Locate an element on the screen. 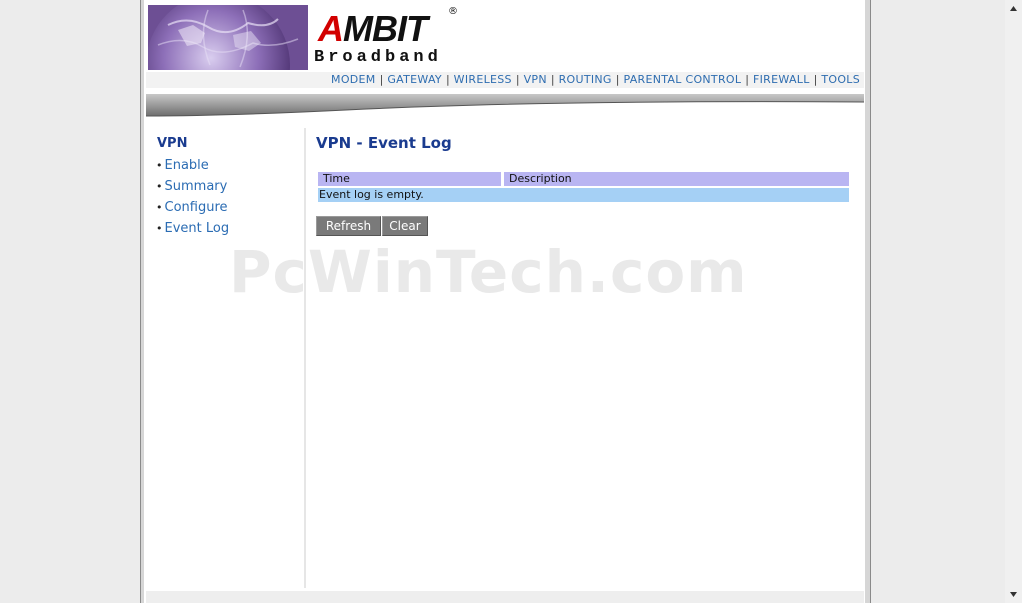  sidebar-item-configure: • Configure is located at coordinates (192, 207).